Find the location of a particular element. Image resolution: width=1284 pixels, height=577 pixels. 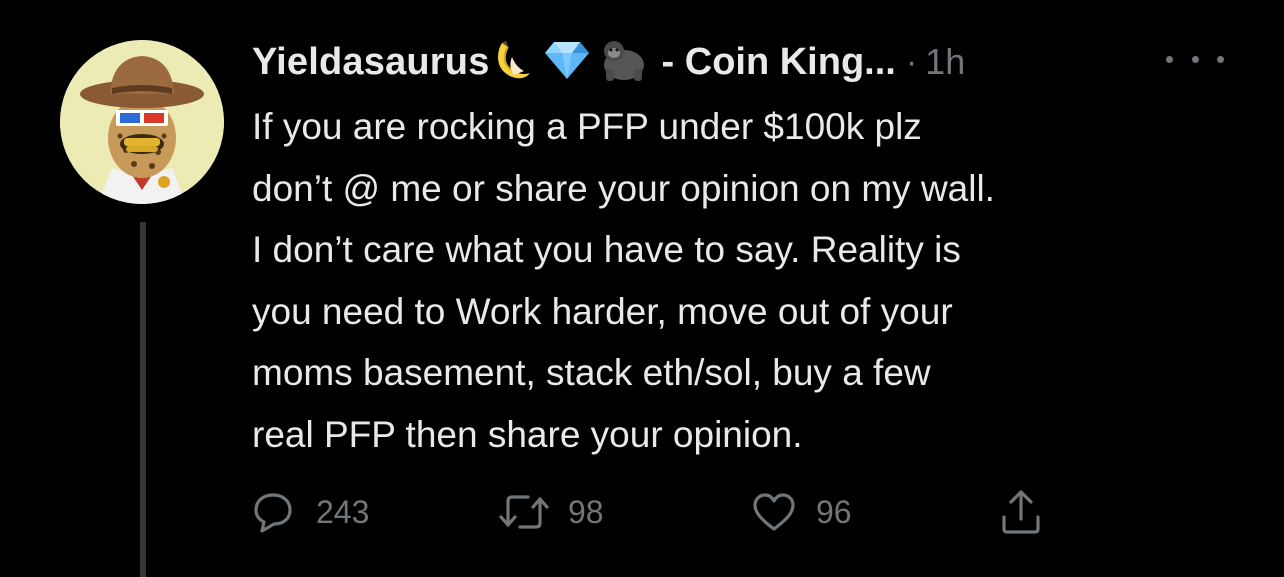

retweet-button: 98 is located at coordinates (551, 512).